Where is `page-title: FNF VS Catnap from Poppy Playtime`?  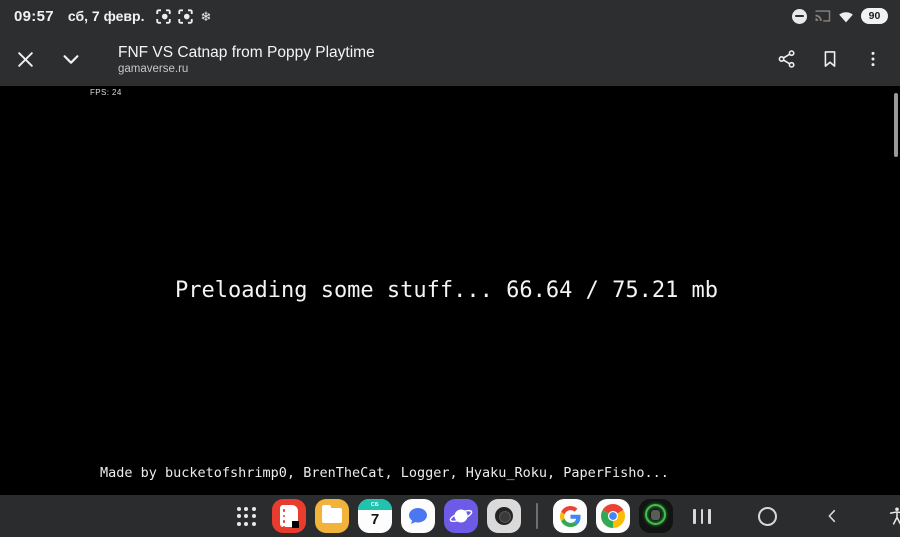 page-title: FNF VS Catnap from Poppy Playtime is located at coordinates (246, 52).